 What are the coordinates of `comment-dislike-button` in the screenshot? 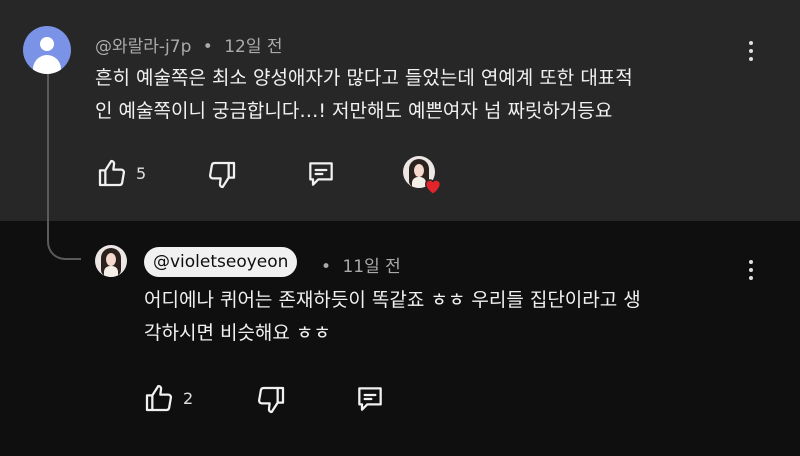 It's located at (222, 175).